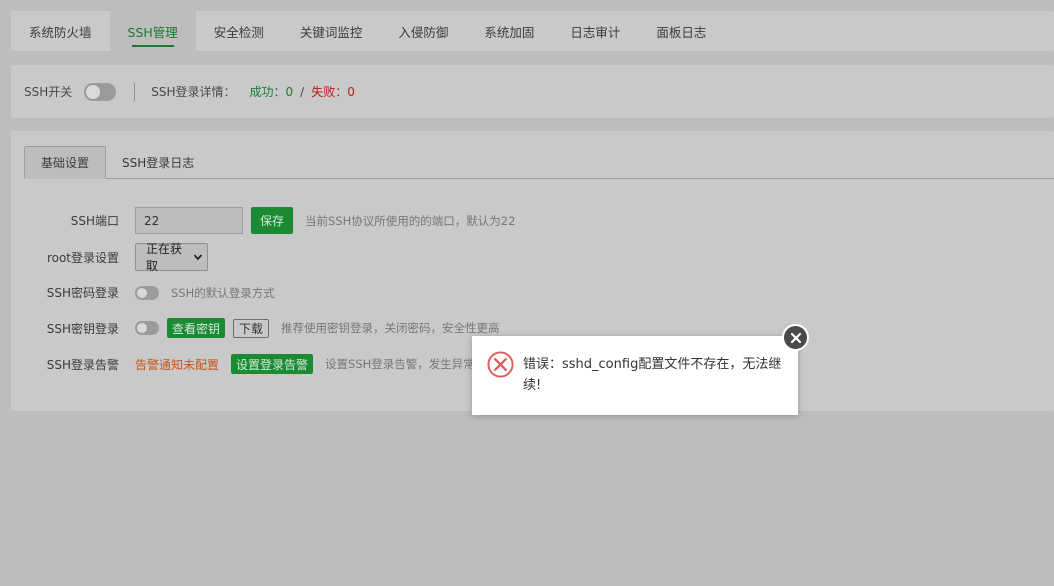 The image size is (1054, 586). What do you see at coordinates (158, 162) in the screenshot?
I see `subtab-ssh-login-log: SSH登录日志` at bounding box center [158, 162].